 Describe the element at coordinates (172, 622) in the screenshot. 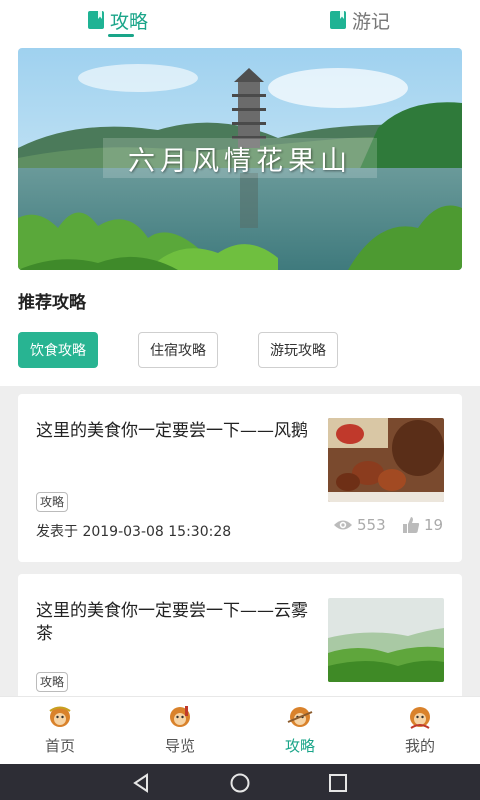

I see `article-title: 这里的美食你一定要尝一下——云雾茶` at that location.